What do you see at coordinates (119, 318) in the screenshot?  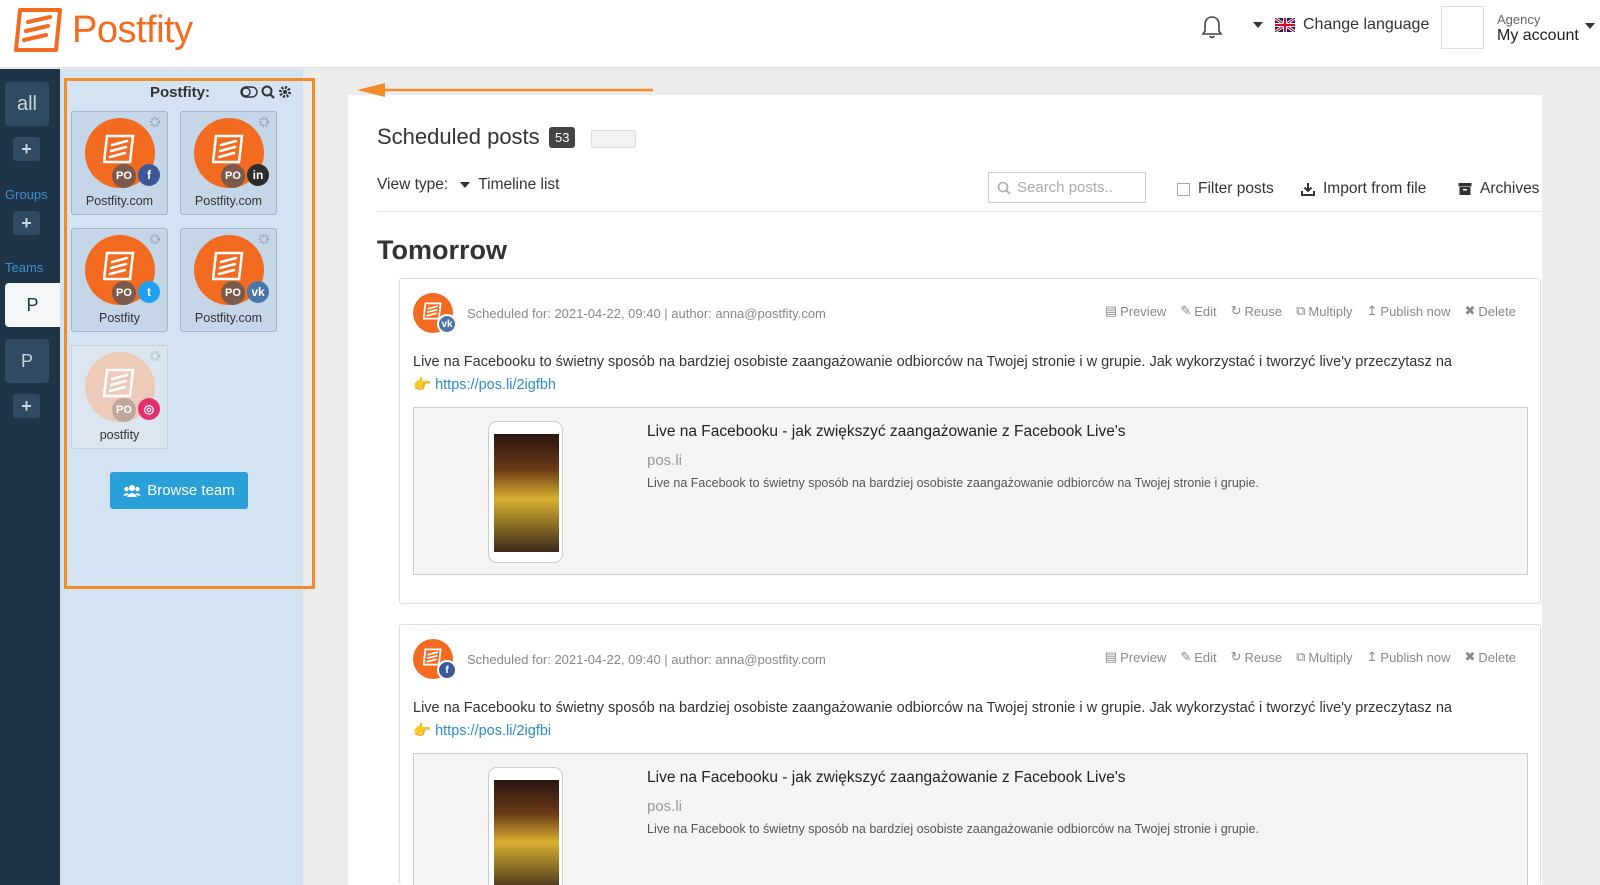 I see `account-name: Postfity` at bounding box center [119, 318].